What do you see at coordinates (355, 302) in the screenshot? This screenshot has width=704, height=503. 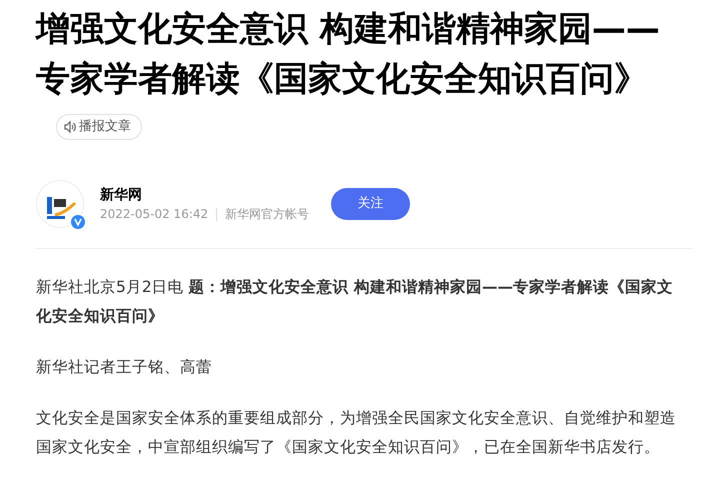 I see `paragraph: 新华社北京5月2日电 题：增强文化安全意识 构建和谐精神家园——专家学者解读《国家文化安全知识百问》` at bounding box center [355, 302].